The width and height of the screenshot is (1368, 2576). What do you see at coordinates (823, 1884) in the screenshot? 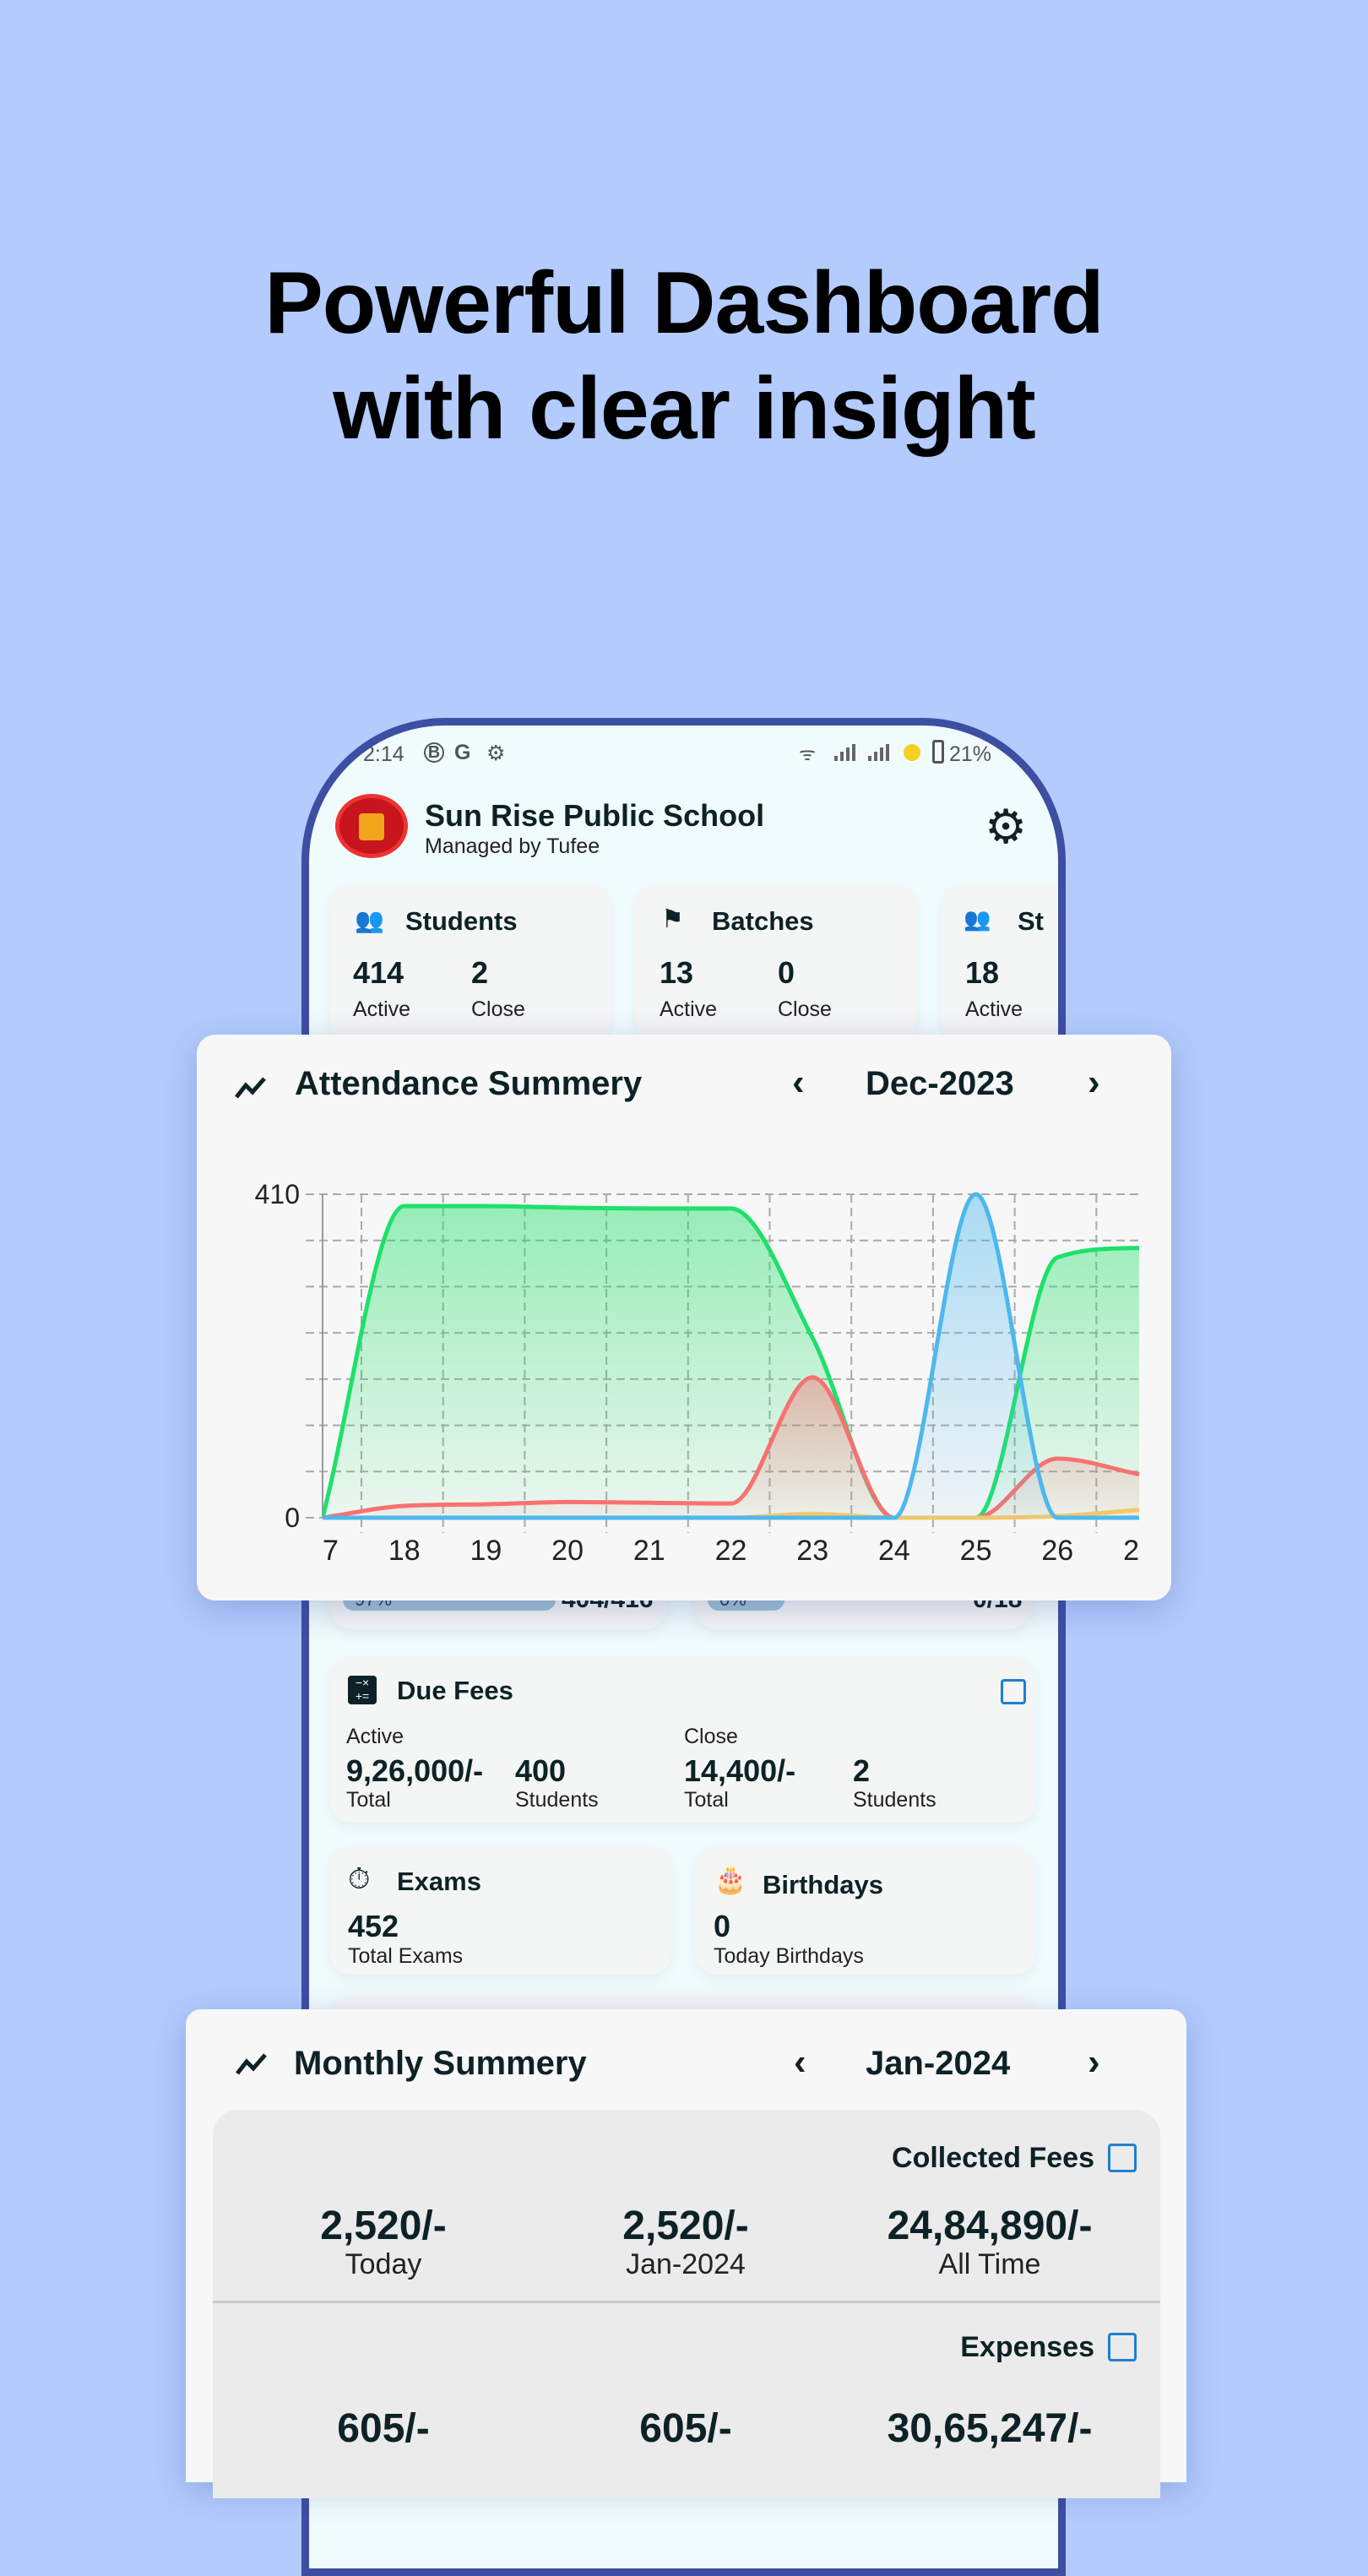
I see `card-title: Birthdays` at bounding box center [823, 1884].